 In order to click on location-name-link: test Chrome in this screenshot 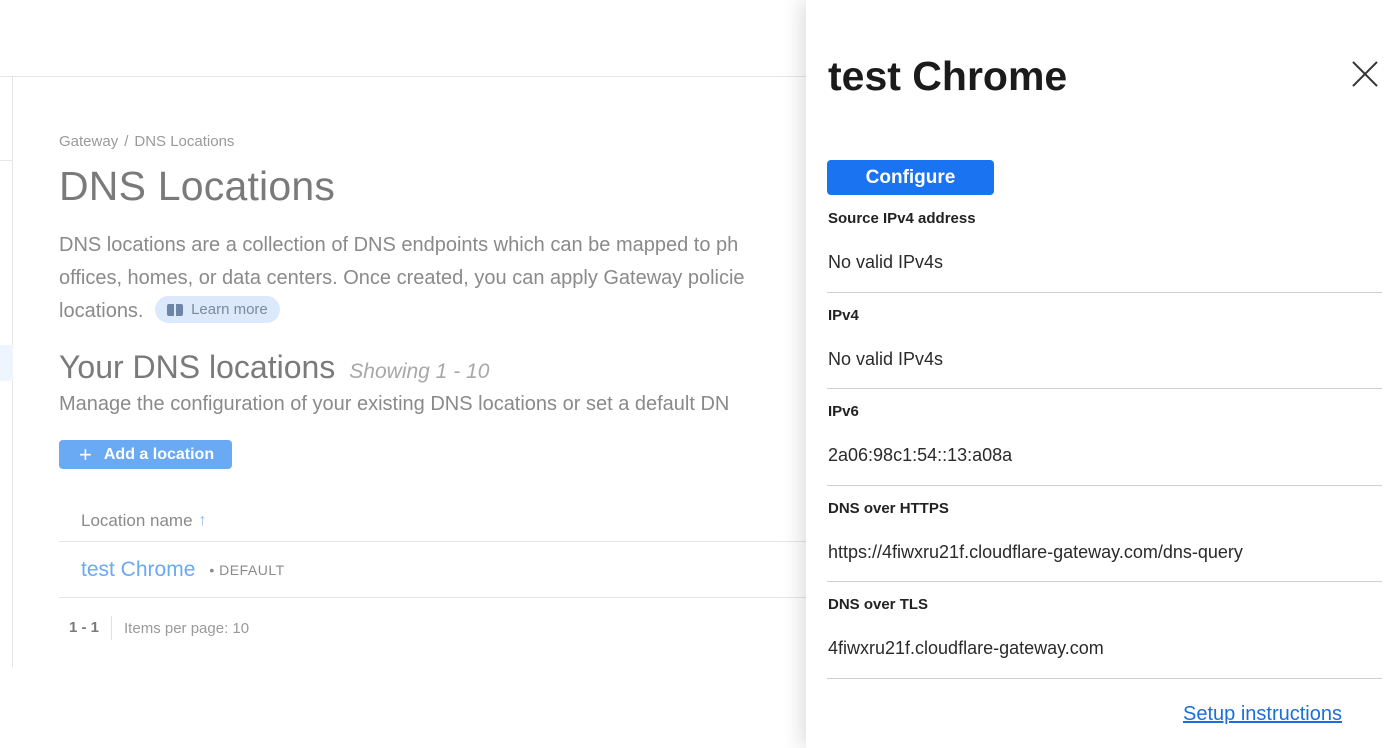, I will do `click(138, 570)`.